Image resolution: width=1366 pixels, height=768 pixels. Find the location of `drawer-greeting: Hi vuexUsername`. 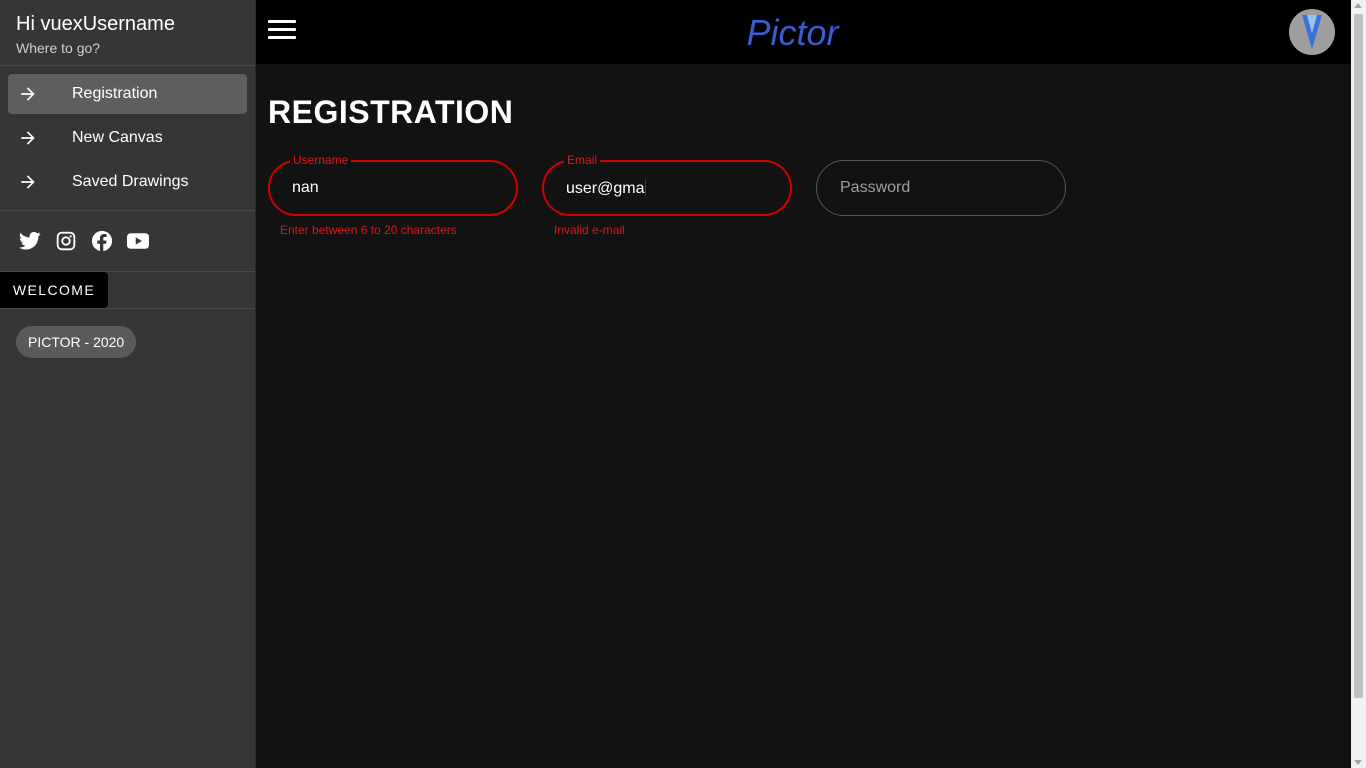

drawer-greeting: Hi vuexUsername is located at coordinates (95, 24).